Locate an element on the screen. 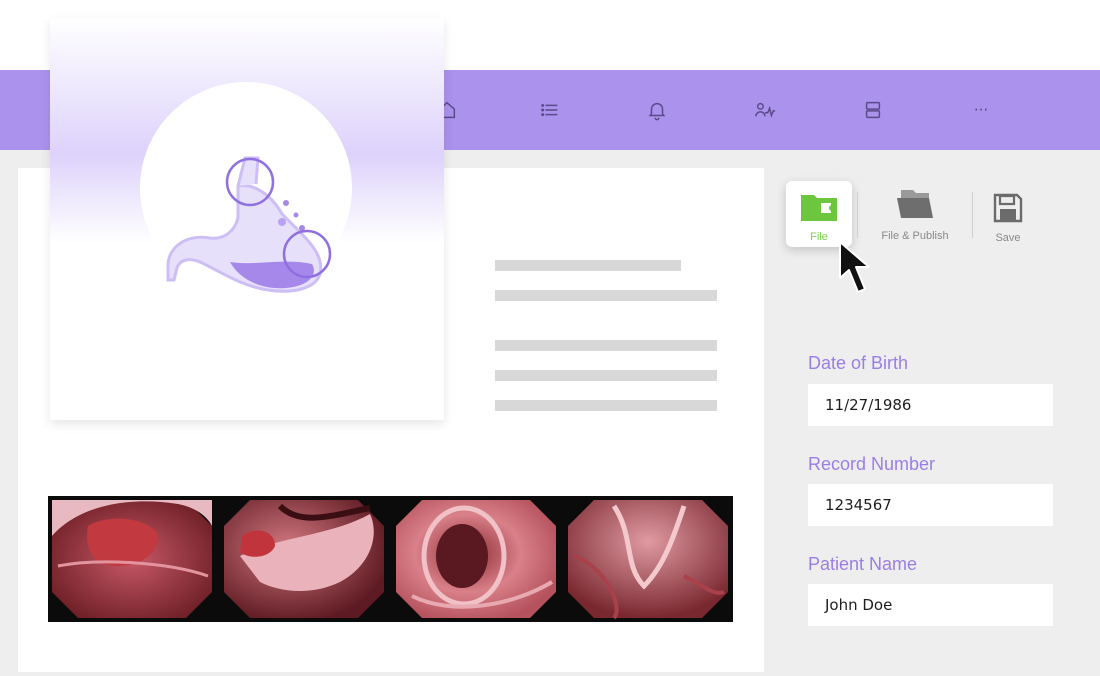 This screenshot has height=676, width=1100. dob-label: Date of Birth is located at coordinates (858, 363).